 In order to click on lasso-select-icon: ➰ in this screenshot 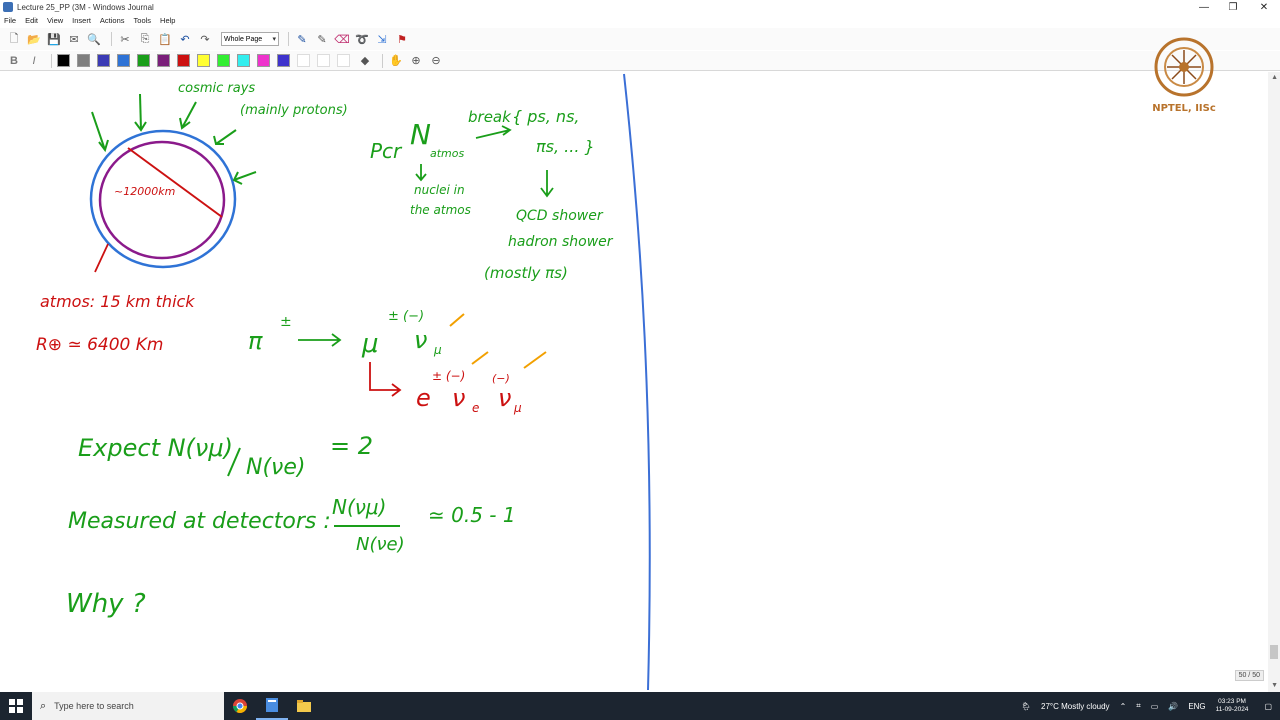, I will do `click(362, 39)`.